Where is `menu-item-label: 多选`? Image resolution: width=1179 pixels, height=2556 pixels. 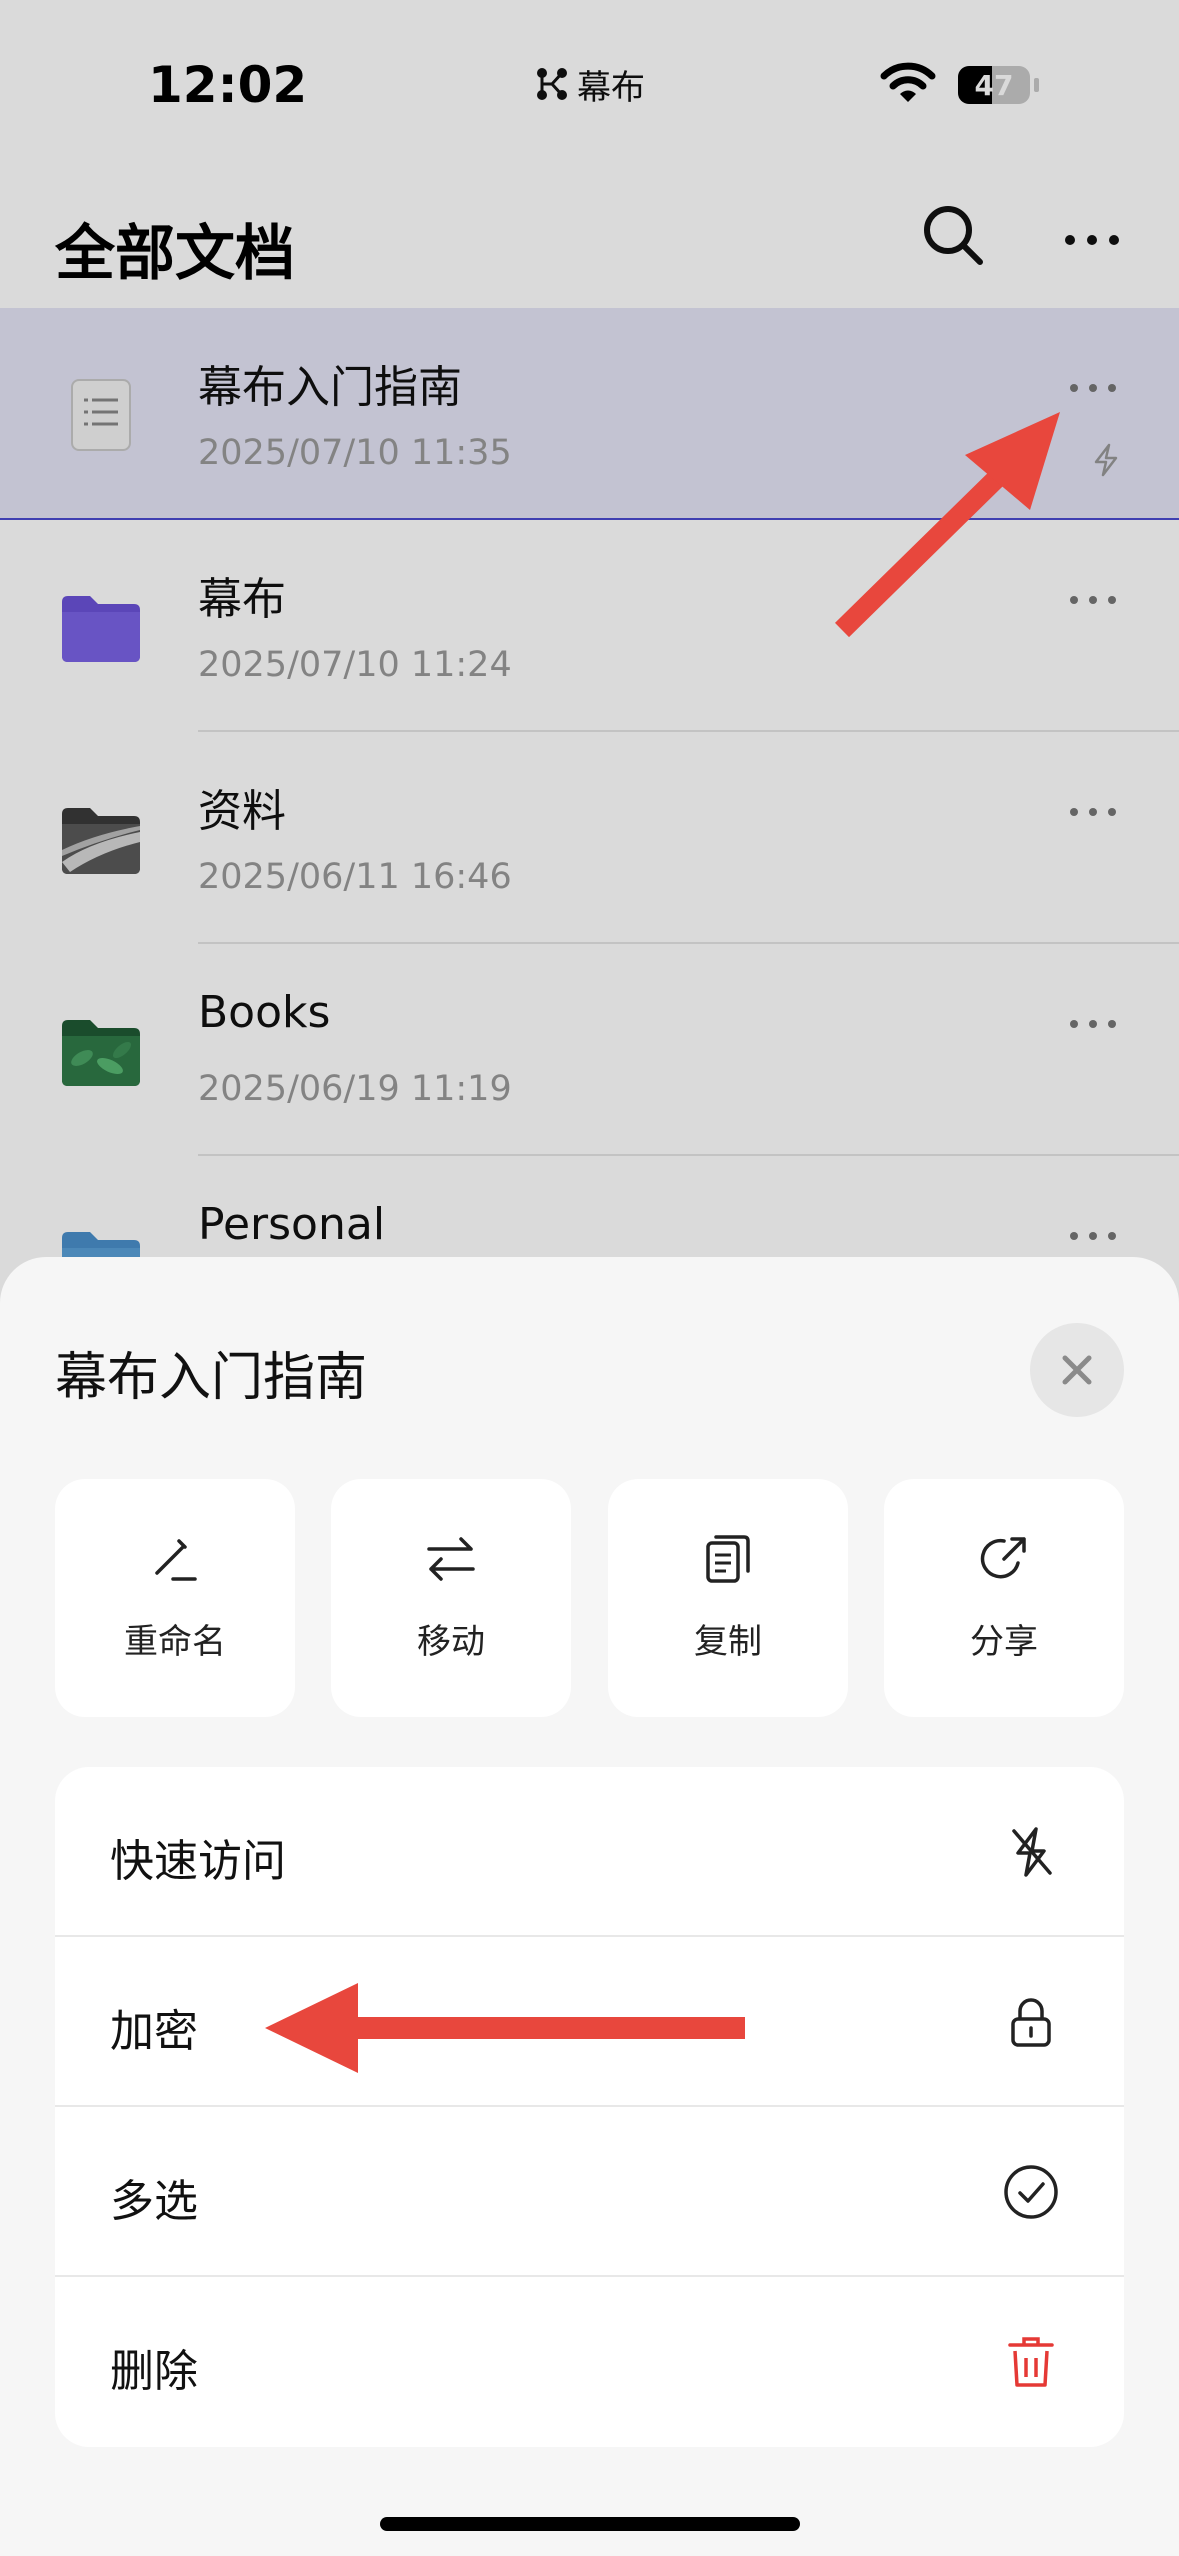 menu-item-label: 多选 is located at coordinates (154, 2201).